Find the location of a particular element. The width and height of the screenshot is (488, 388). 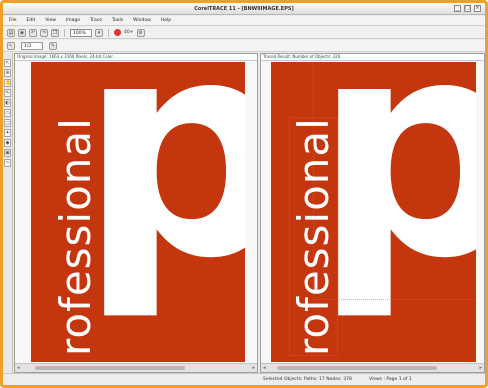

pick-tool-icon: ↖ is located at coordinates (11, 45).